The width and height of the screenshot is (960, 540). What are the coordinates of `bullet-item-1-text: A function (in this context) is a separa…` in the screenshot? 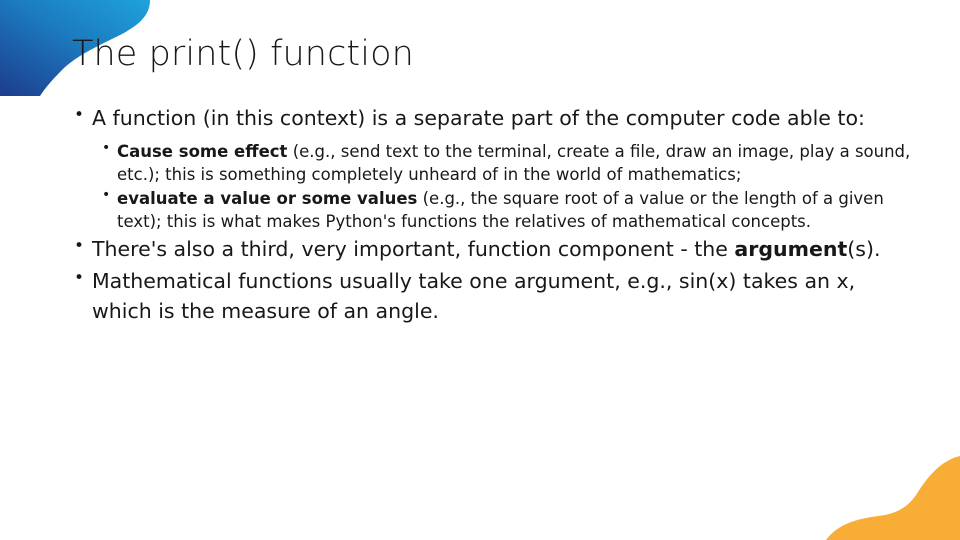 It's located at (478, 118).